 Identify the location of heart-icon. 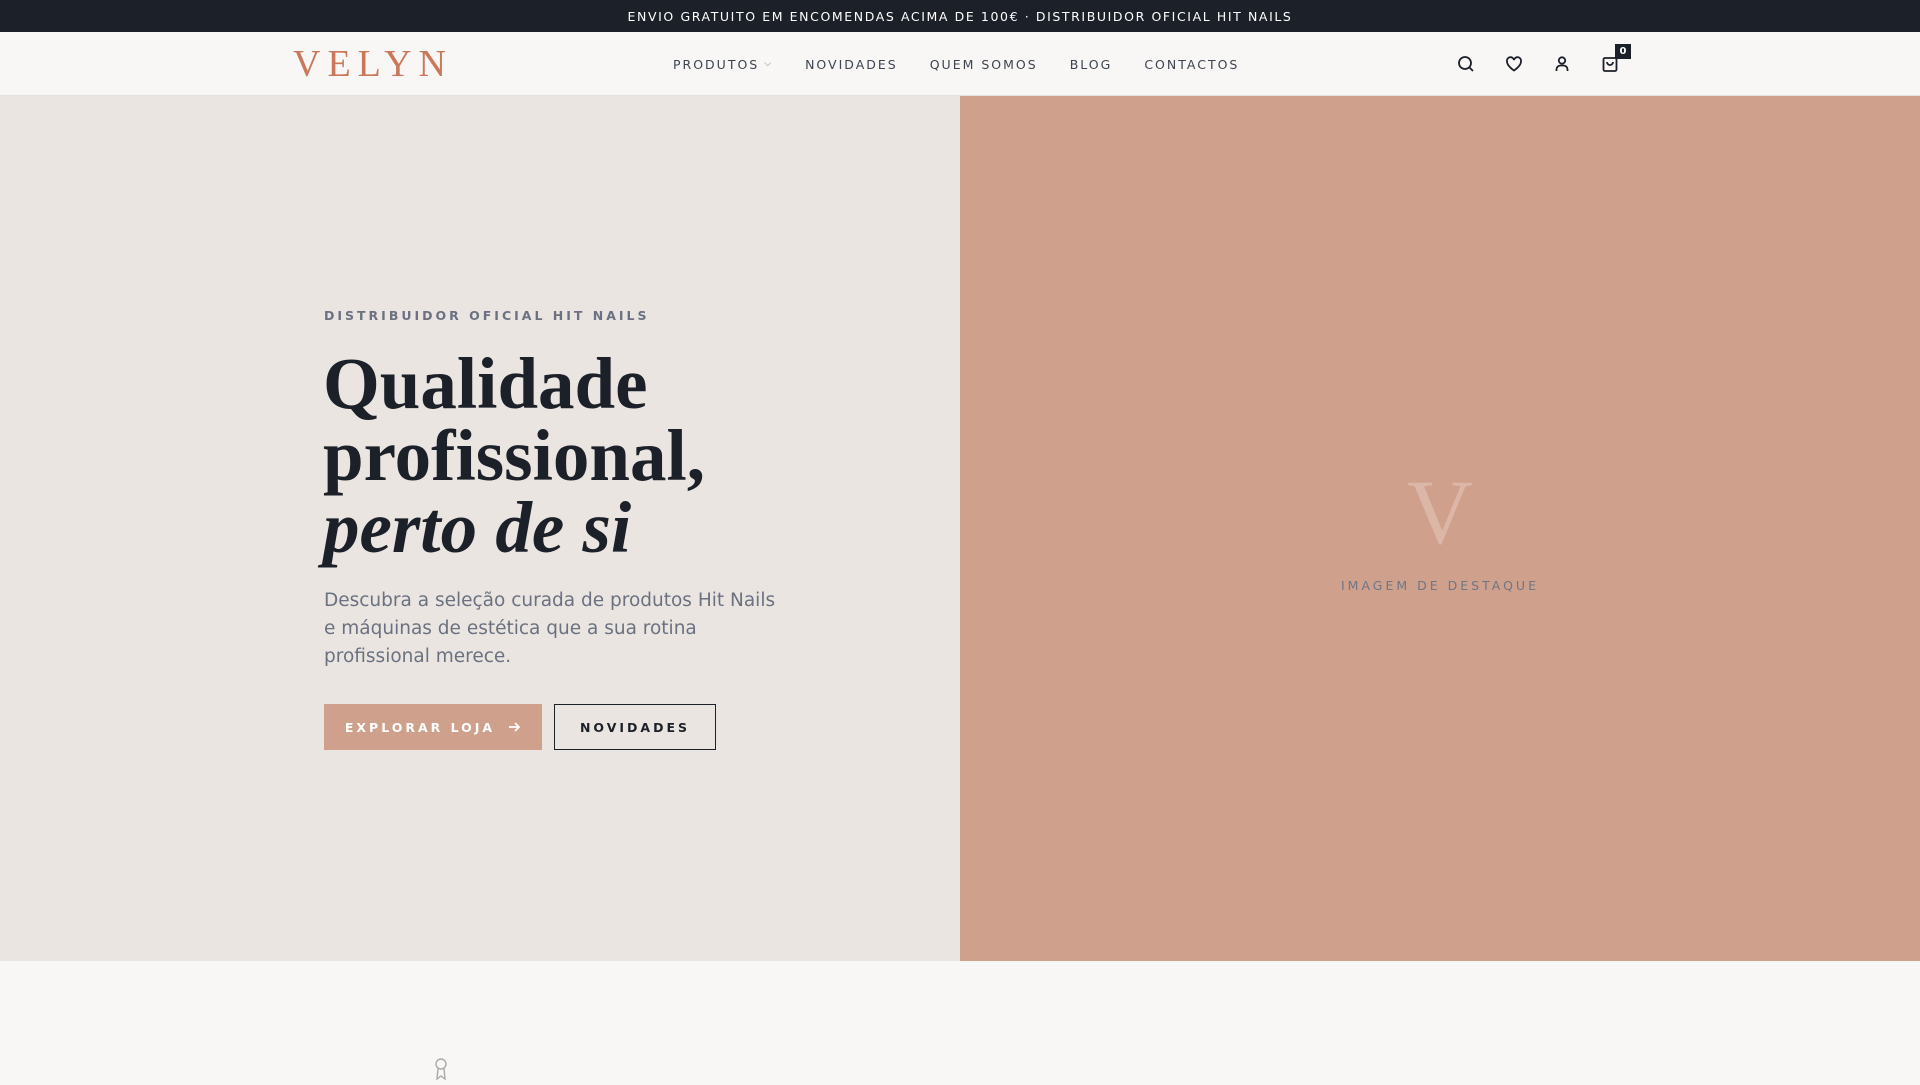
(1514, 64).